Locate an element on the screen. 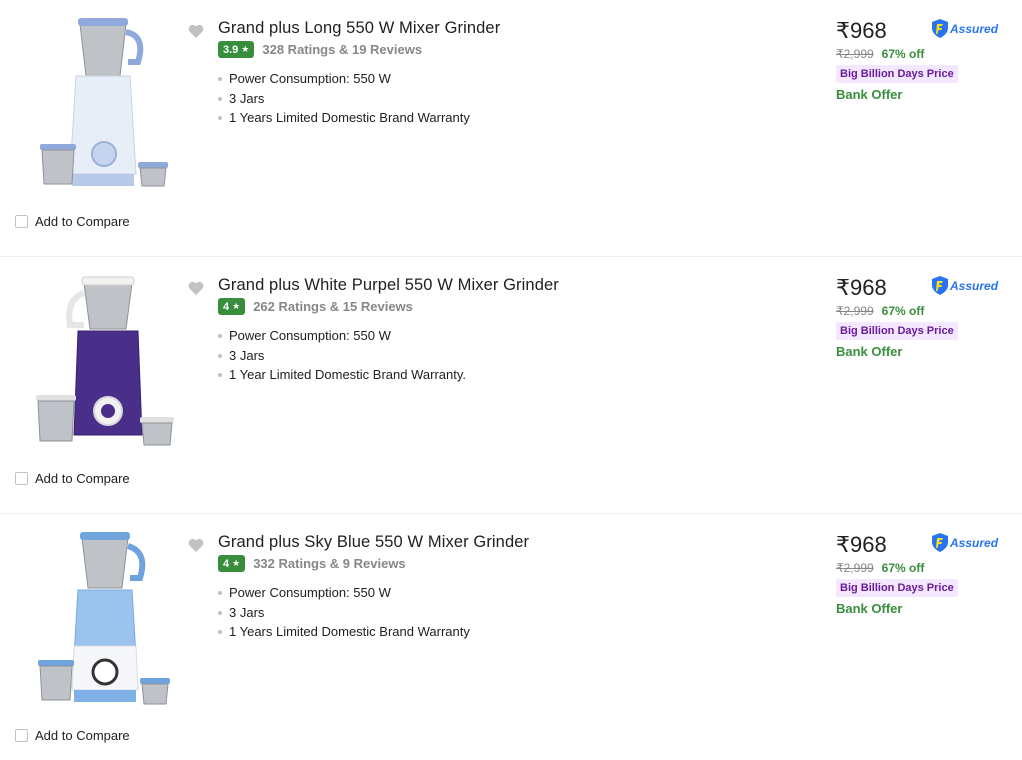  spec-item: 1 Year Limited Domestic Brand Warranty. is located at coordinates (498, 375).